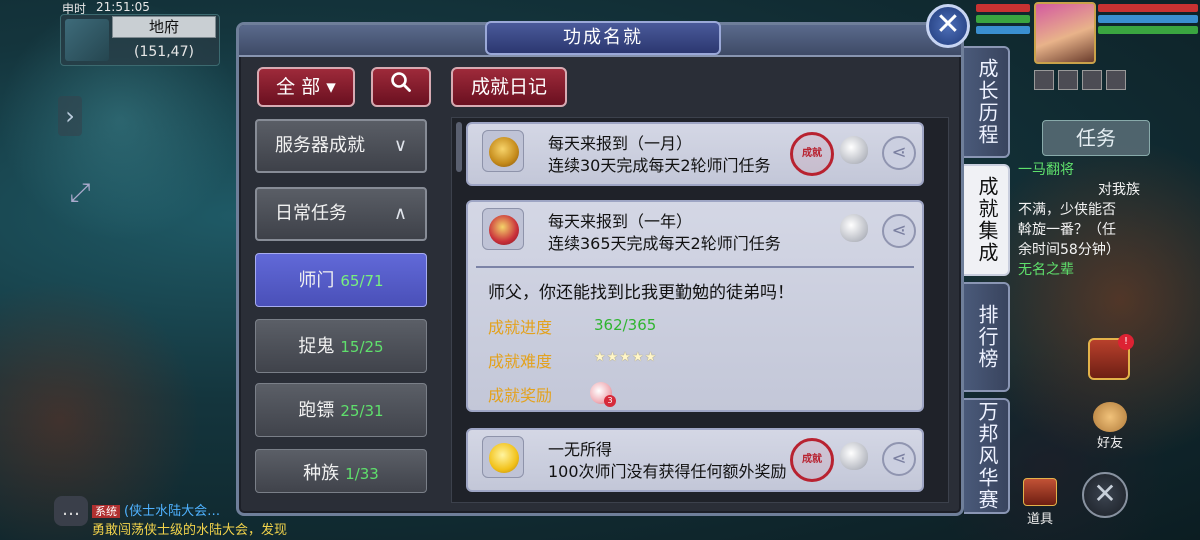 This screenshot has height=540, width=1200. Describe the element at coordinates (164, 27) in the screenshot. I see `map-name: 地府` at that location.